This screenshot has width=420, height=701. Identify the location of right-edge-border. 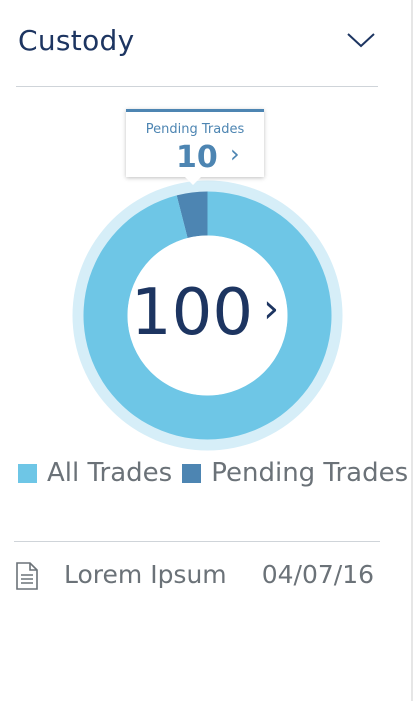
(412, 350).